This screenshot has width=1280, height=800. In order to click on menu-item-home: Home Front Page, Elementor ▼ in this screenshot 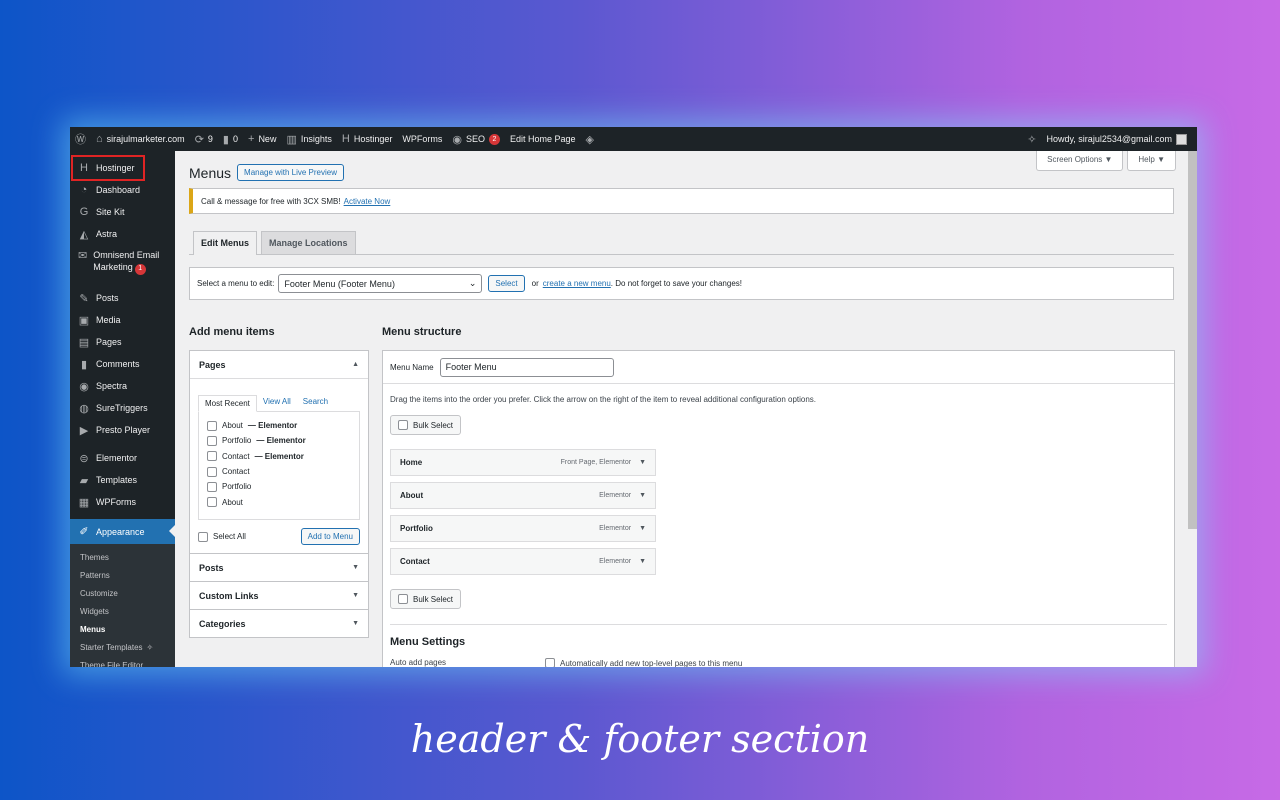, I will do `click(523, 462)`.